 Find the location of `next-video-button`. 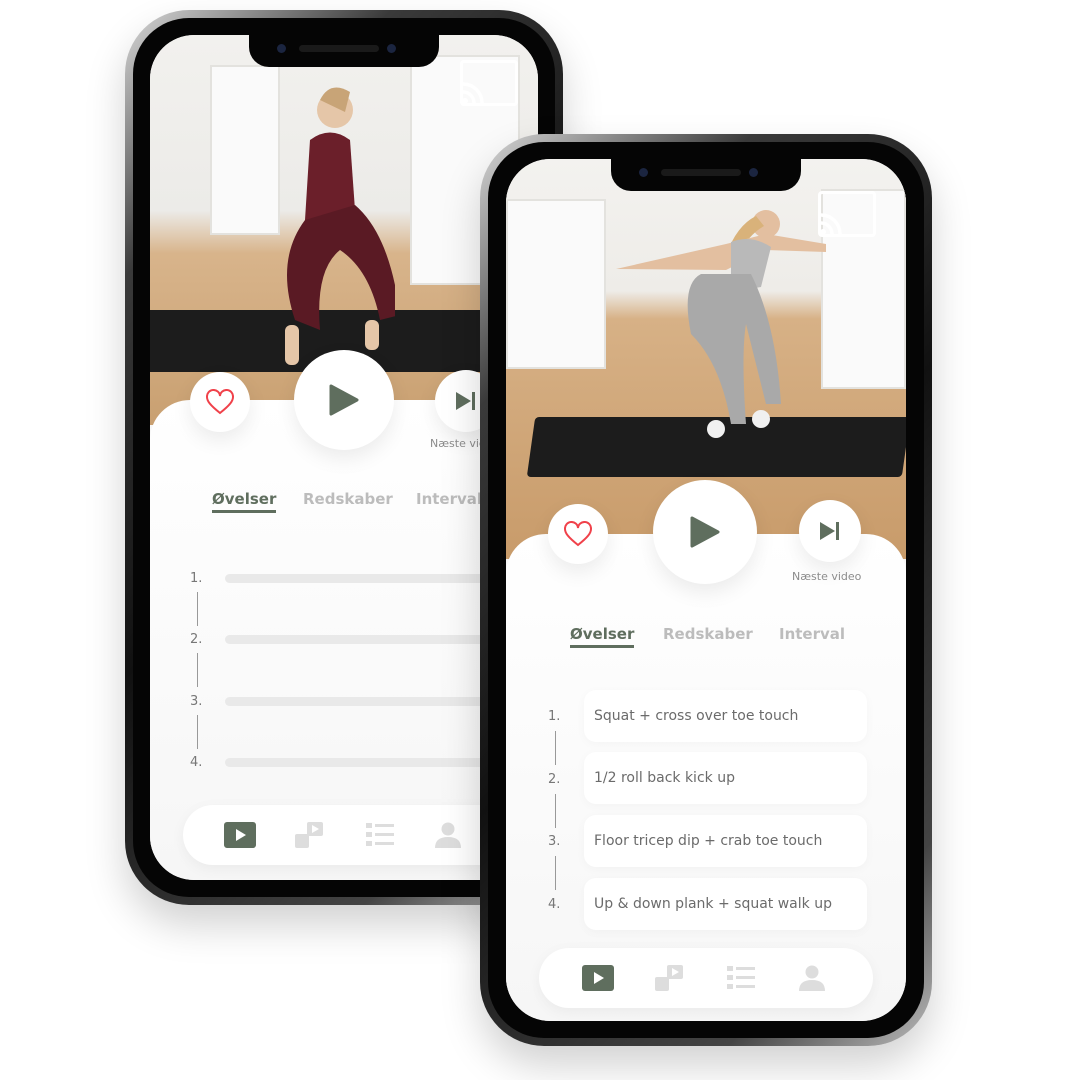

next-video-button is located at coordinates (830, 531).